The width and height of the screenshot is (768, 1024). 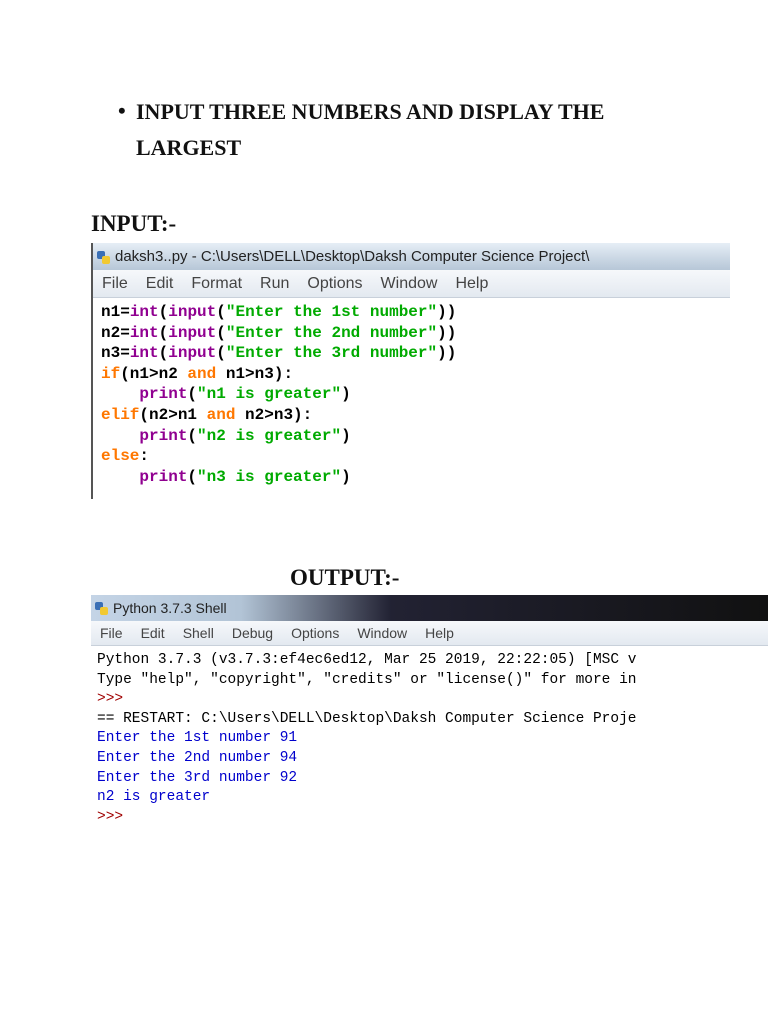 What do you see at coordinates (120, 456) in the screenshot?
I see `code-token-kw: else` at bounding box center [120, 456].